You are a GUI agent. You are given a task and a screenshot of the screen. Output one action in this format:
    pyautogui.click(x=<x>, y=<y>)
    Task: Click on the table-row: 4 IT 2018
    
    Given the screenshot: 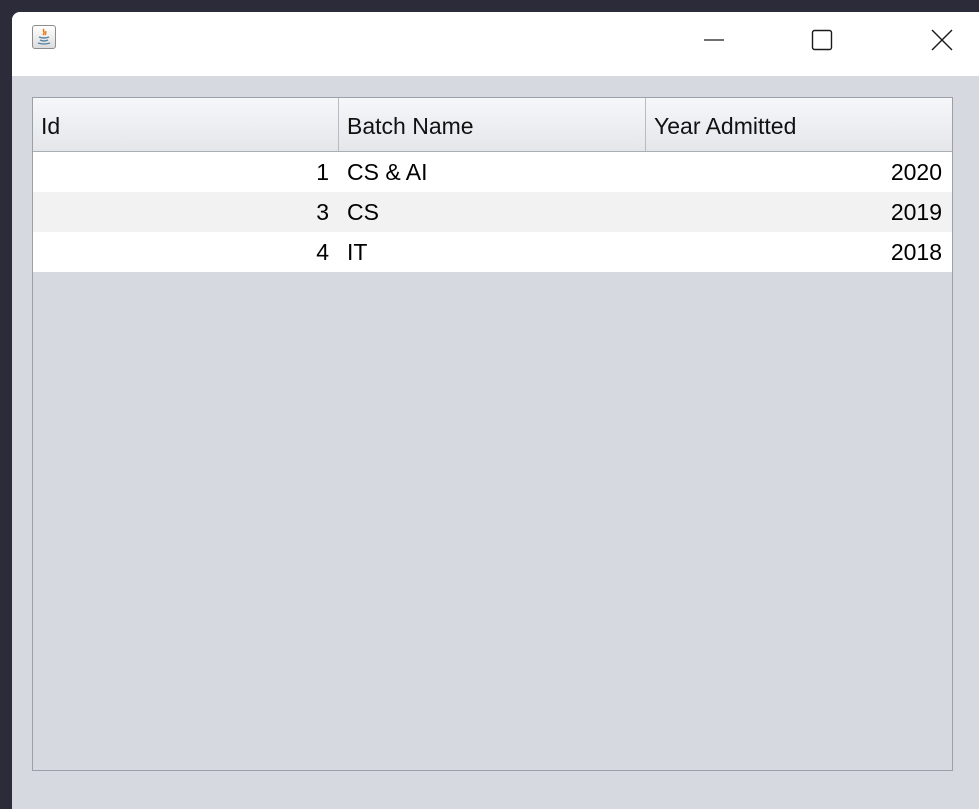 What is the action you would take?
    pyautogui.click(x=492, y=252)
    